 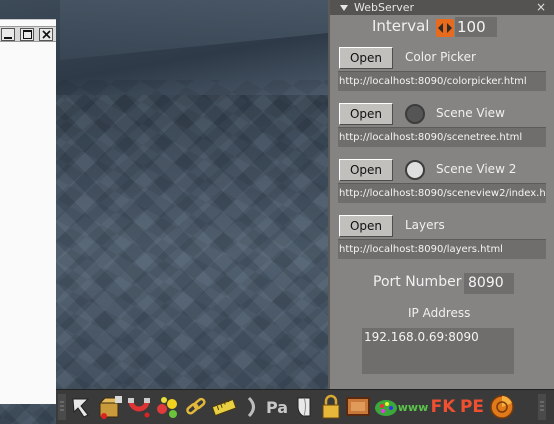 What do you see at coordinates (384, 7) in the screenshot?
I see `panel-title: WebServer` at bounding box center [384, 7].